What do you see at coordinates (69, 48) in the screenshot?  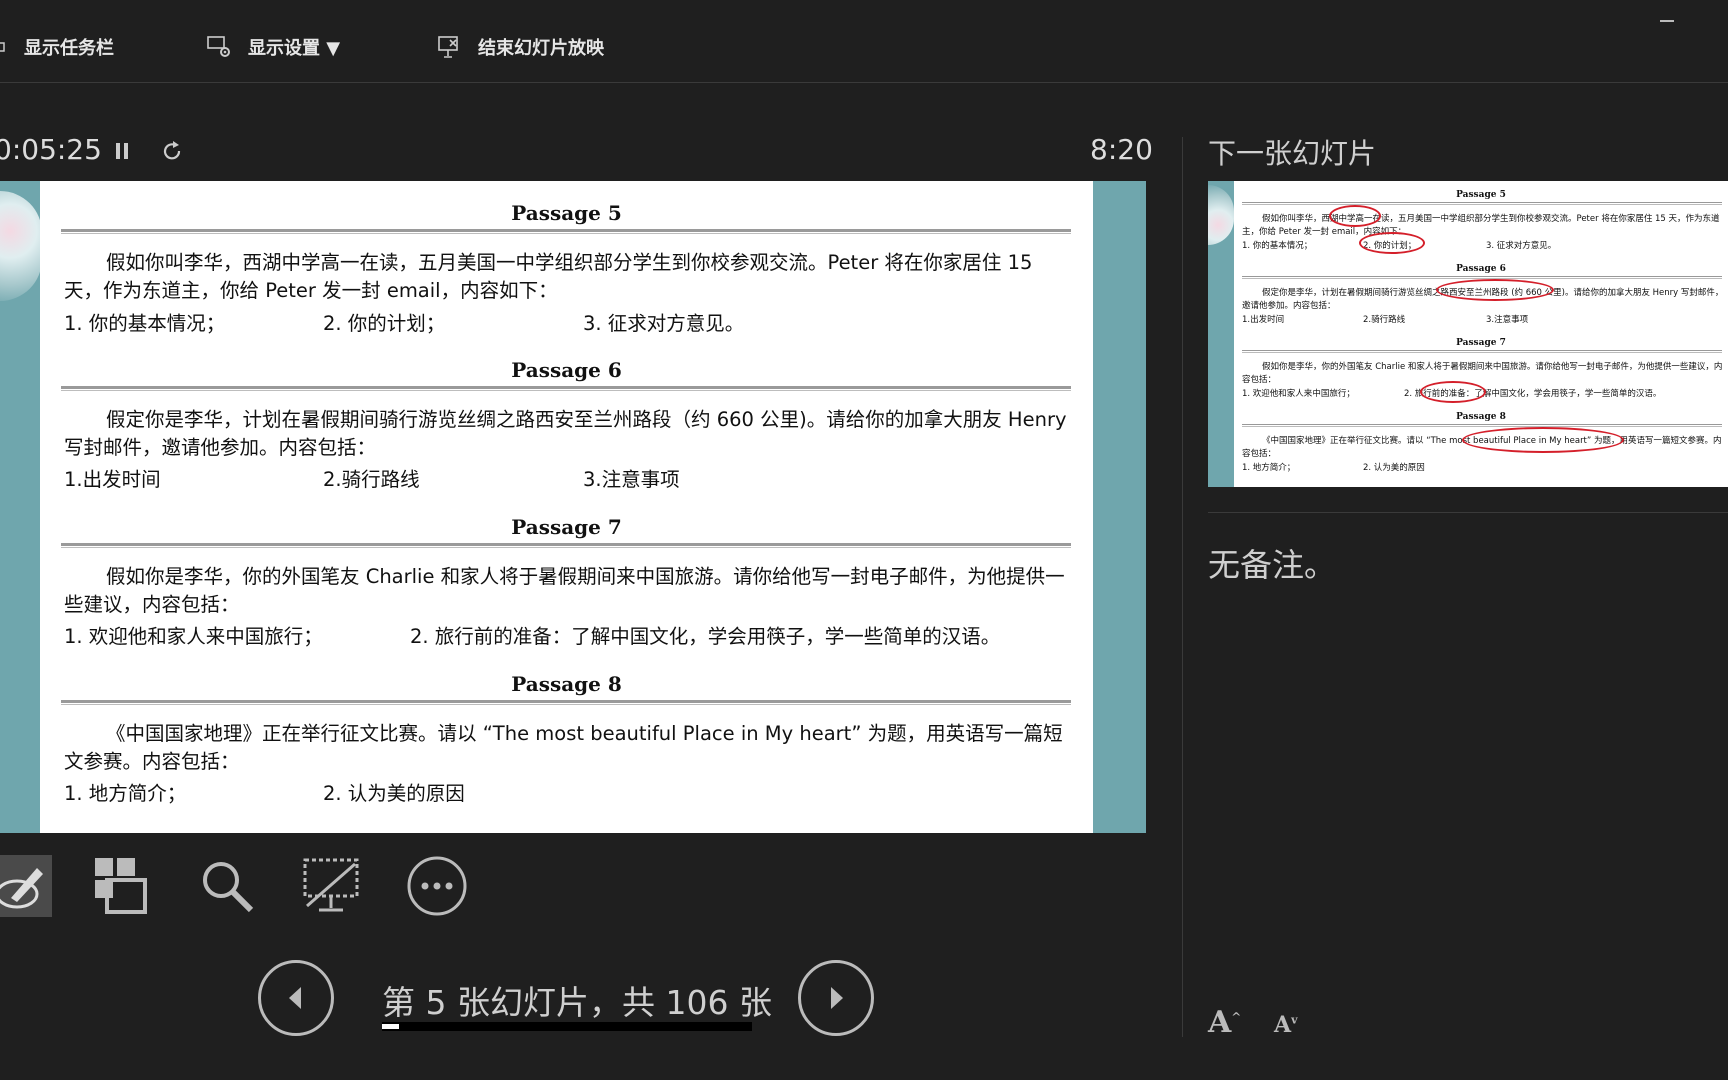 I see `show-taskbar-label: 显示任务栏` at bounding box center [69, 48].